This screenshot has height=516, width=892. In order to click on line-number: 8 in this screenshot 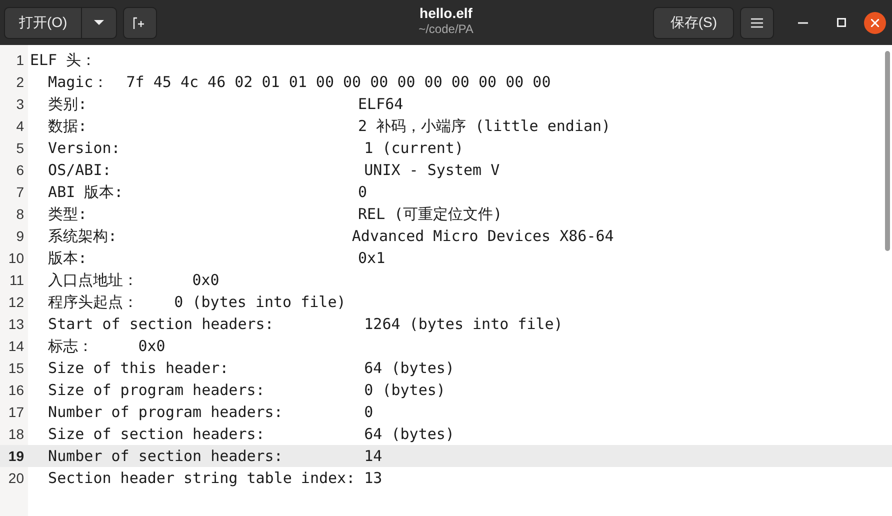, I will do `click(19, 214)`.